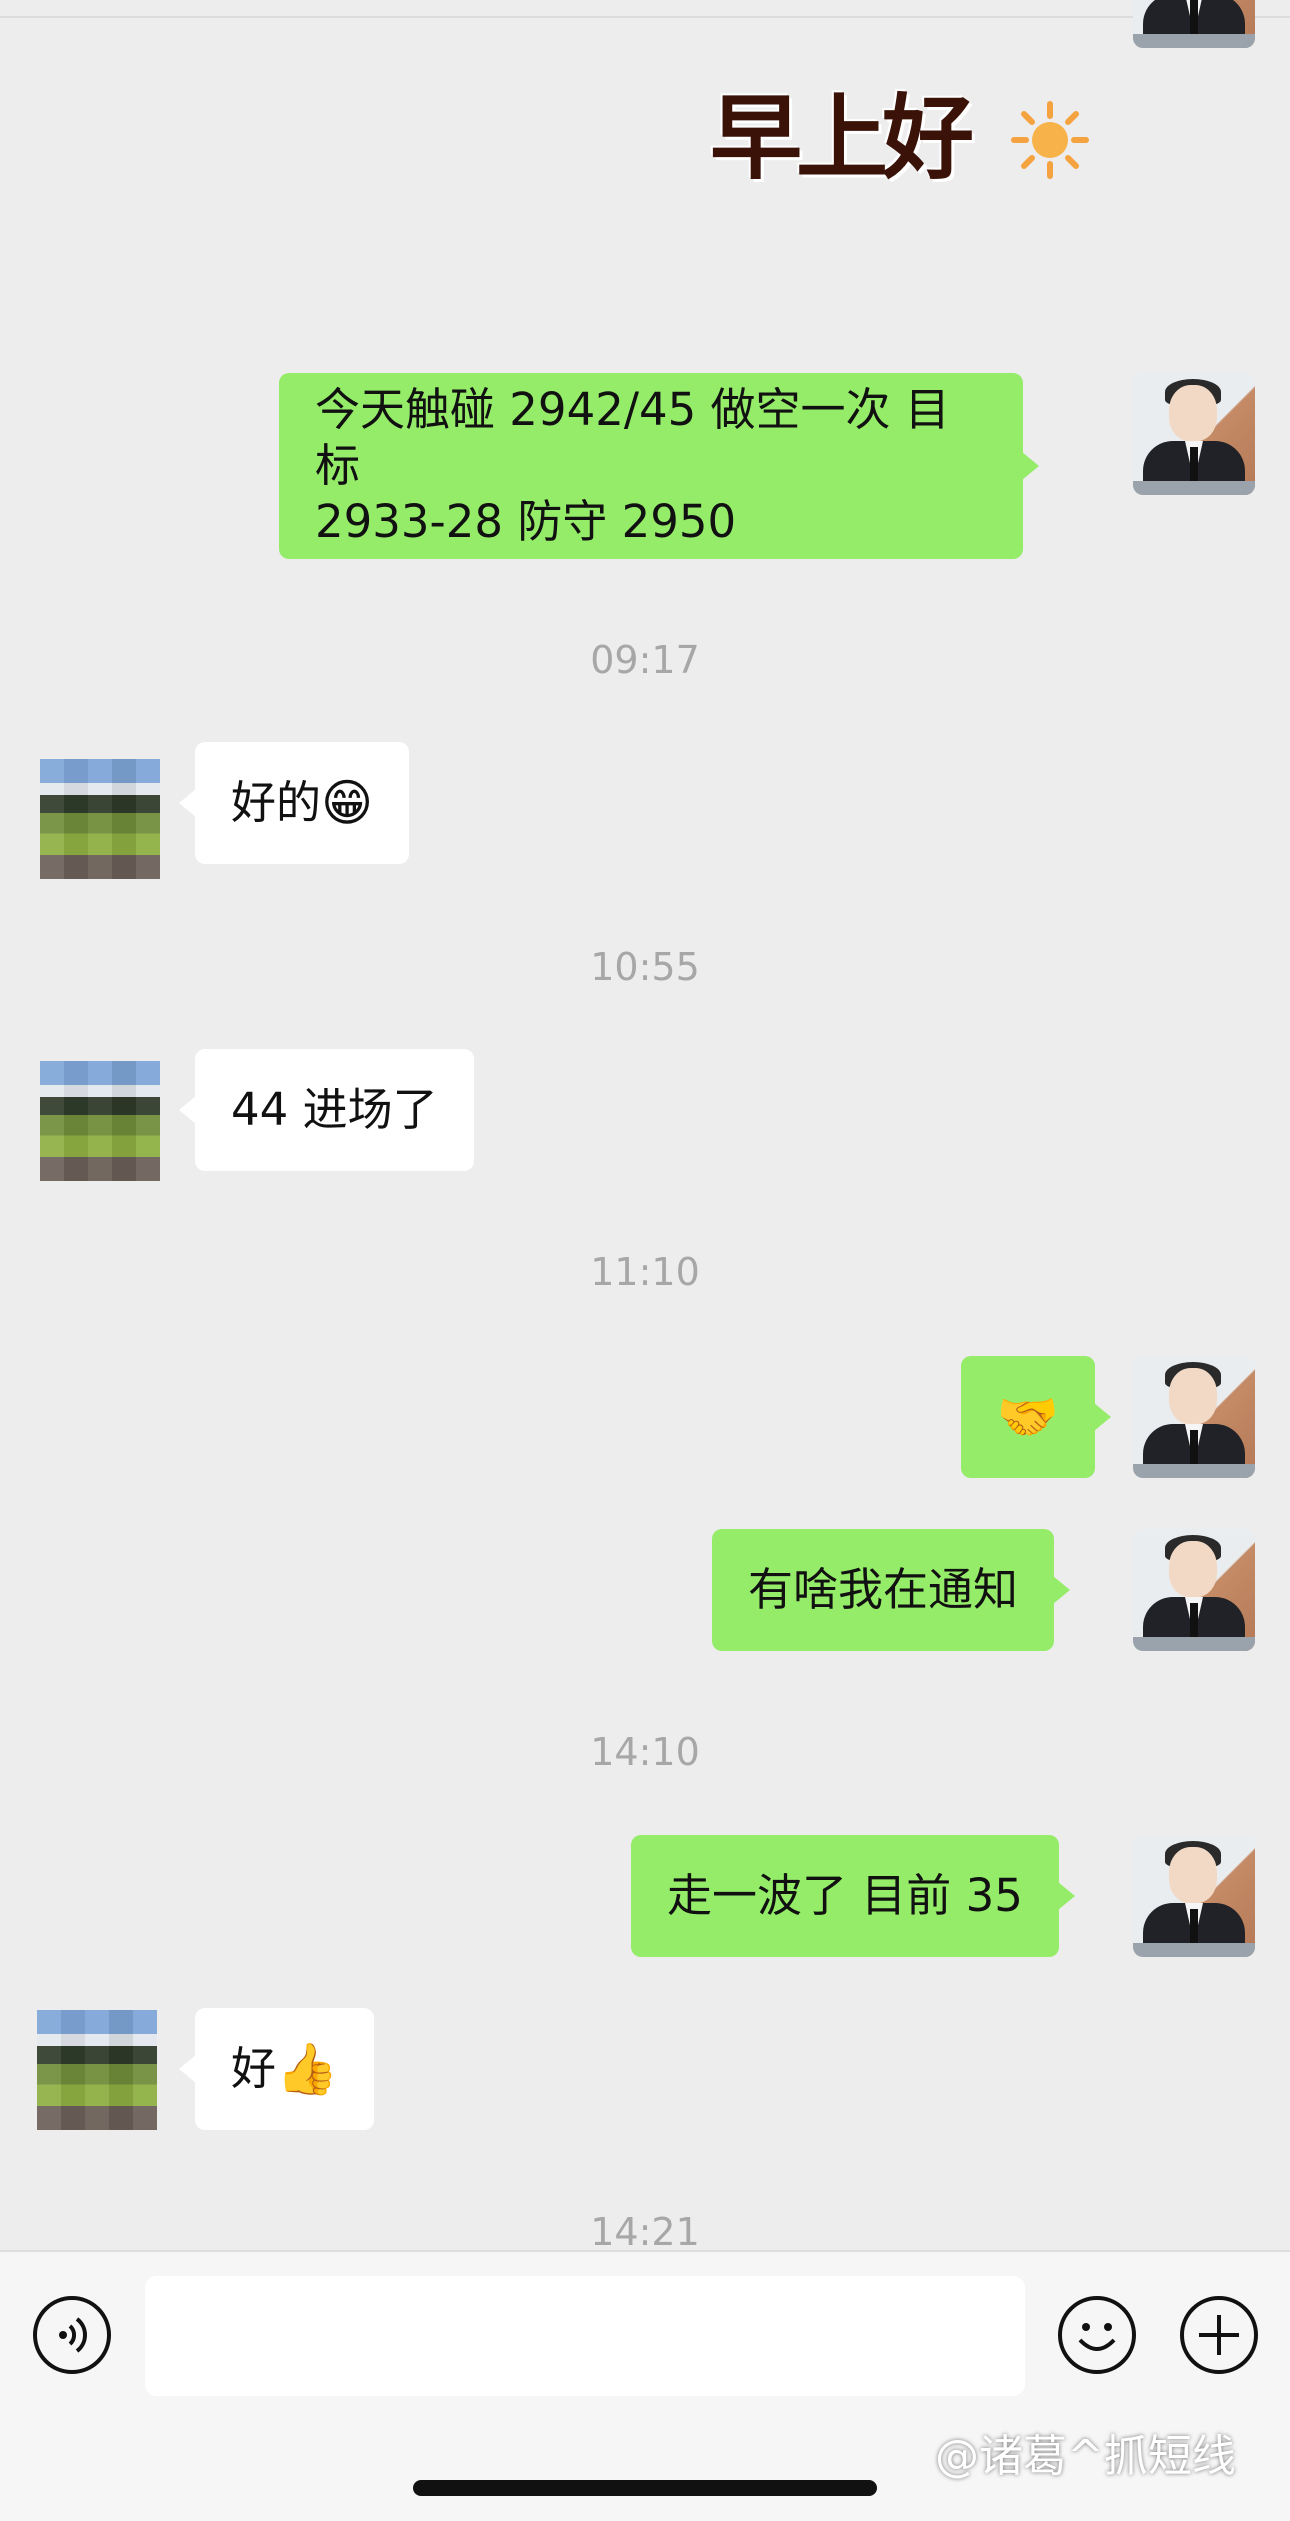  Describe the element at coordinates (1028, 1417) in the screenshot. I see `handshake-icon: 🤝` at that location.